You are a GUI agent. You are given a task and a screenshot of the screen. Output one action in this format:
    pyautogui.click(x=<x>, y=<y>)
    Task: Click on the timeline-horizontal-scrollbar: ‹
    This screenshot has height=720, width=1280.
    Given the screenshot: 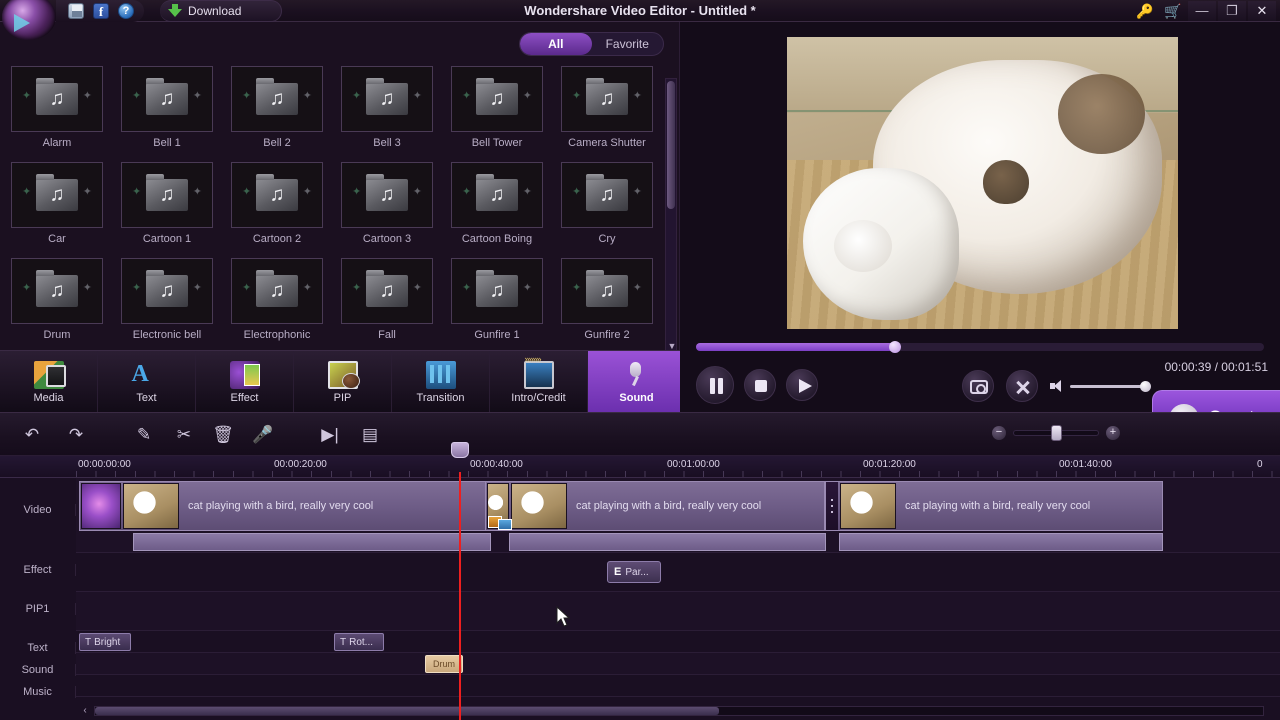 What is the action you would take?
    pyautogui.click(x=674, y=711)
    